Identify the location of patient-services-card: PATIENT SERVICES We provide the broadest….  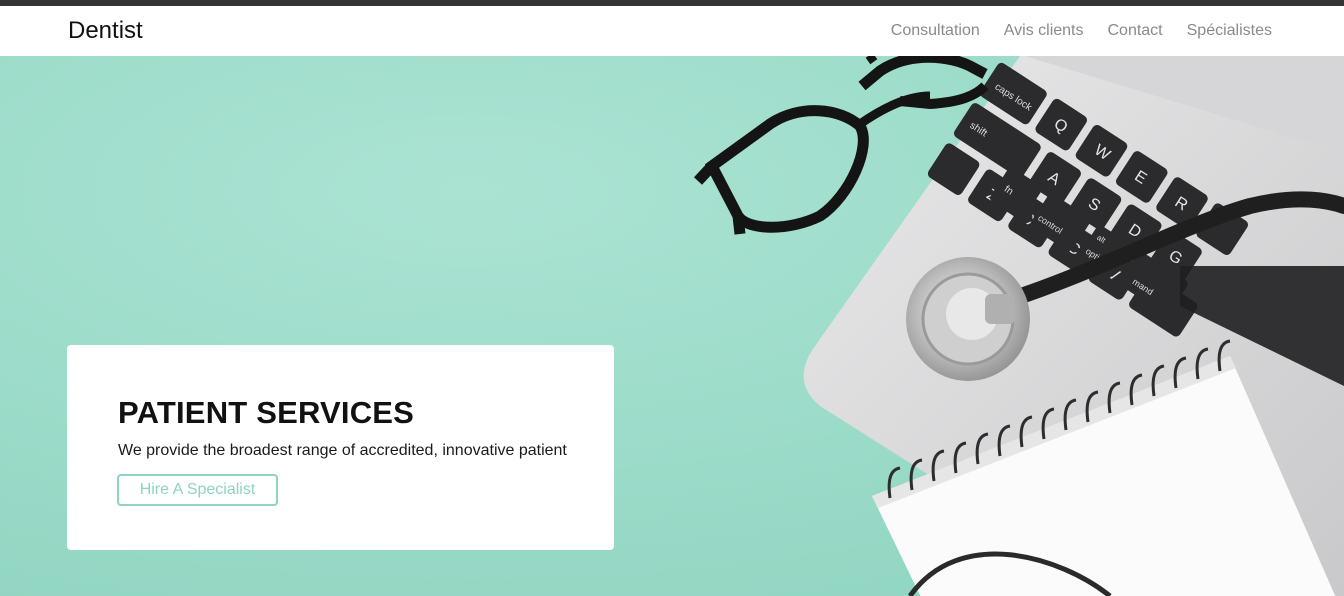
(340, 447).